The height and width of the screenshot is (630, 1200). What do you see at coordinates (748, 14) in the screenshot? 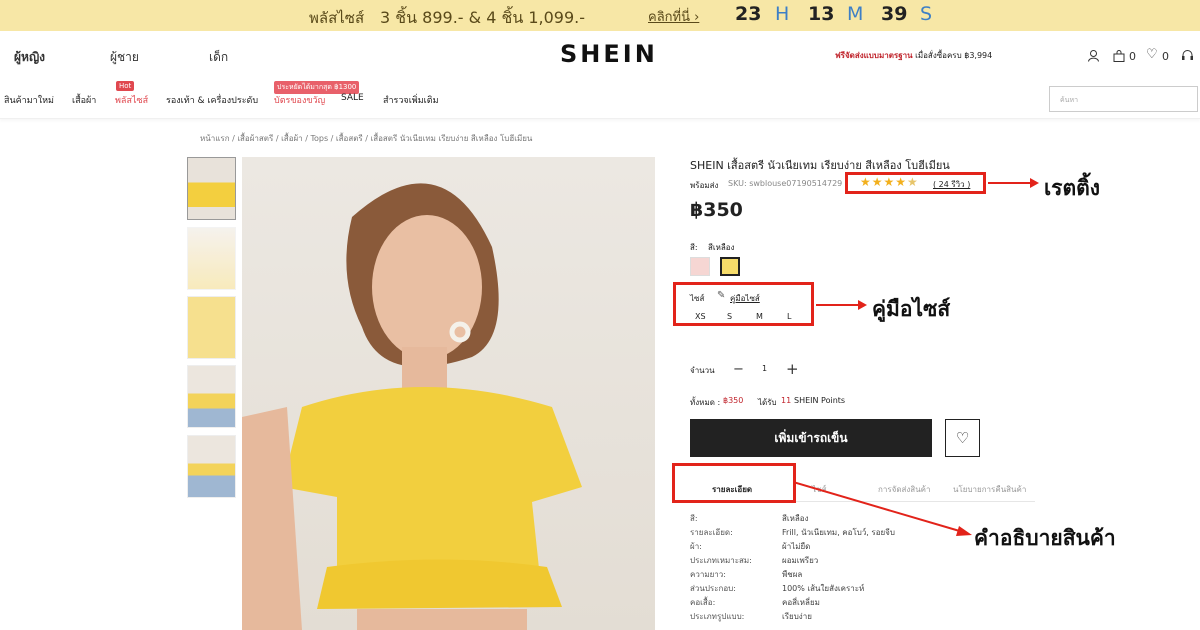
I see `countdown-hours: 23` at bounding box center [748, 14].